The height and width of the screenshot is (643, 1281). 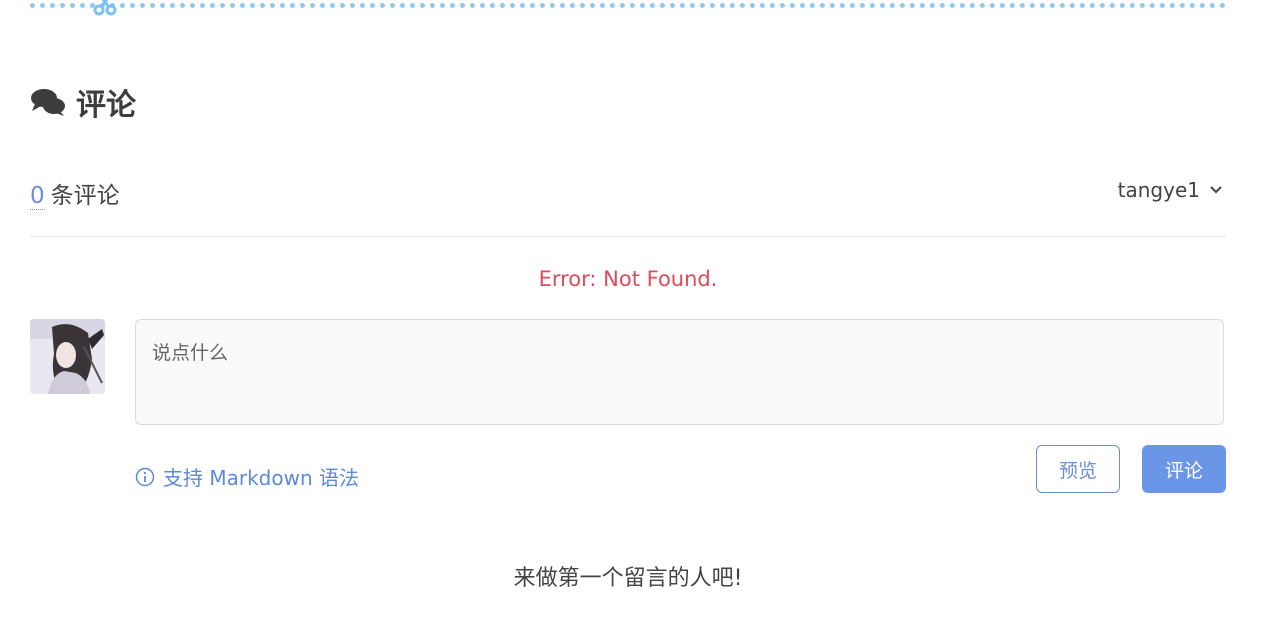 I want to click on avatar, so click(x=67, y=356).